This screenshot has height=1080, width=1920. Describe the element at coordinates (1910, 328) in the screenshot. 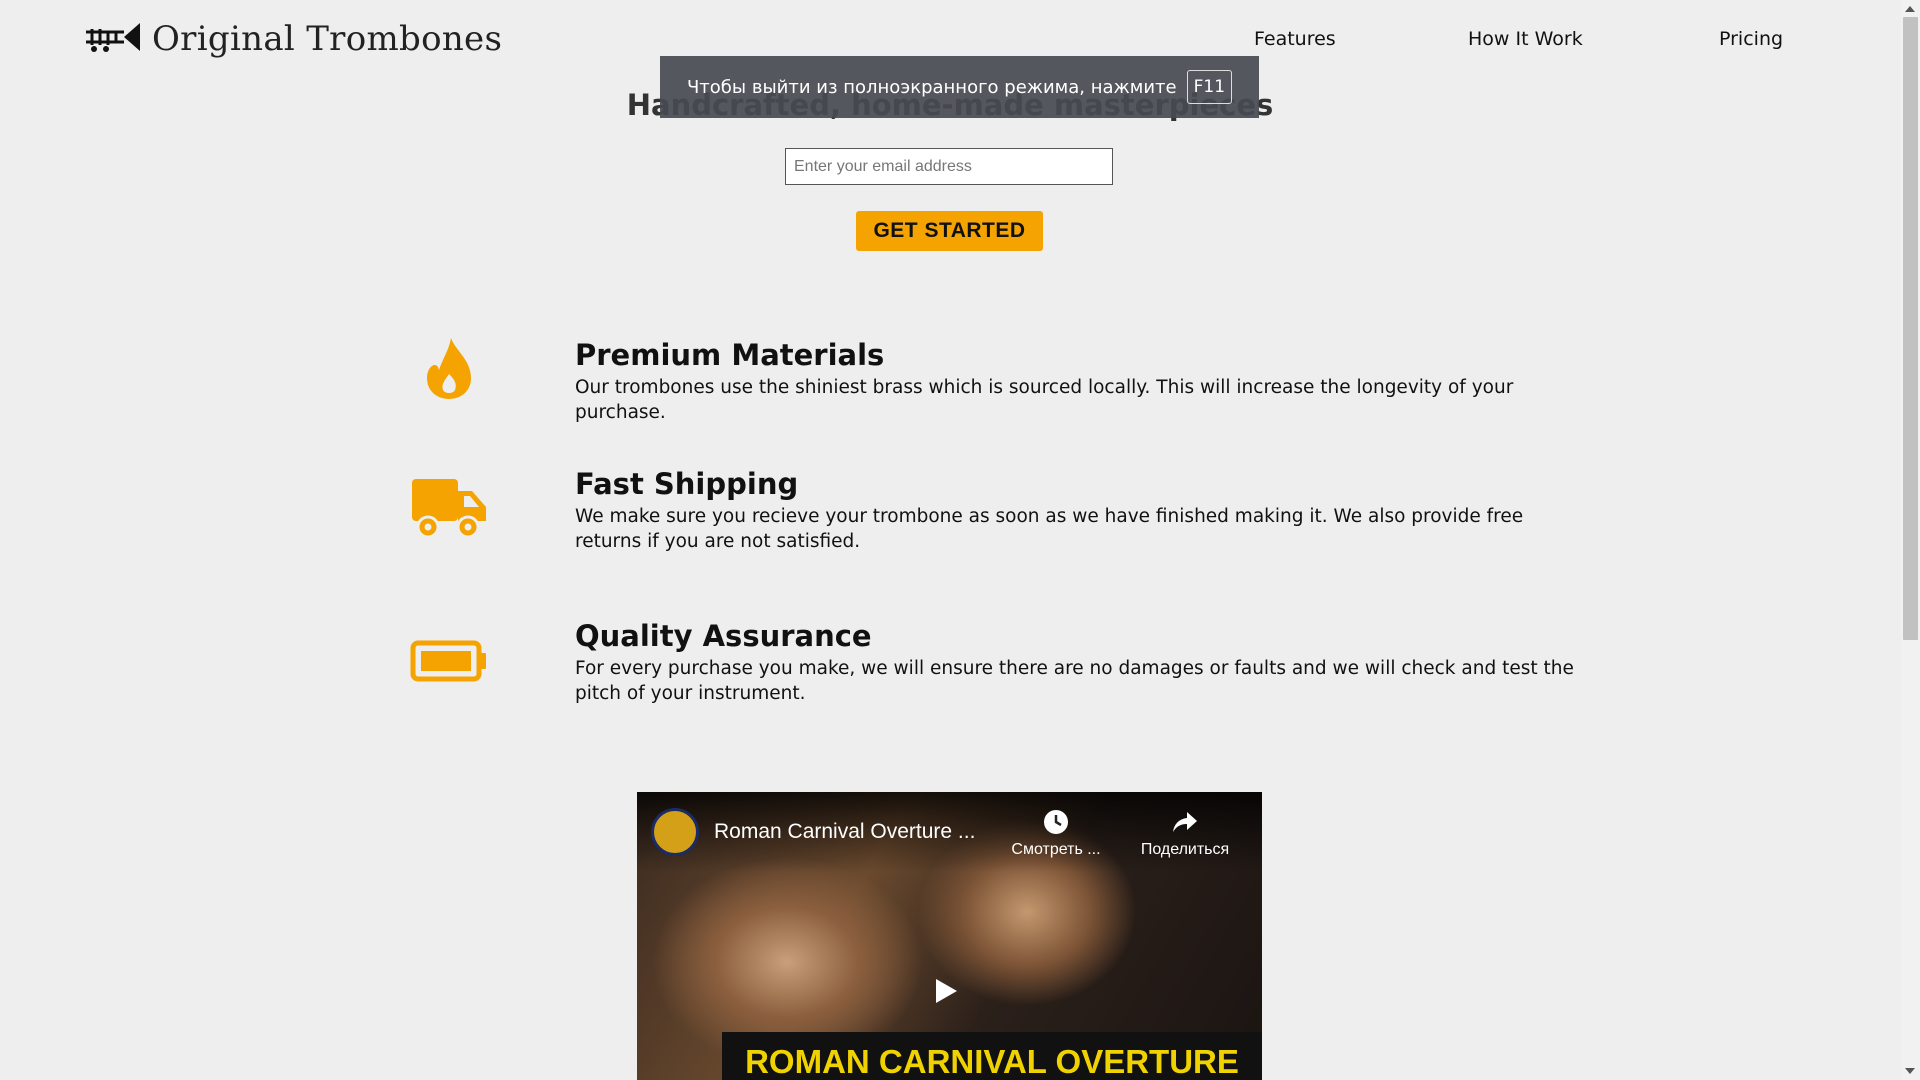

I see `scrollbar-thumb` at that location.